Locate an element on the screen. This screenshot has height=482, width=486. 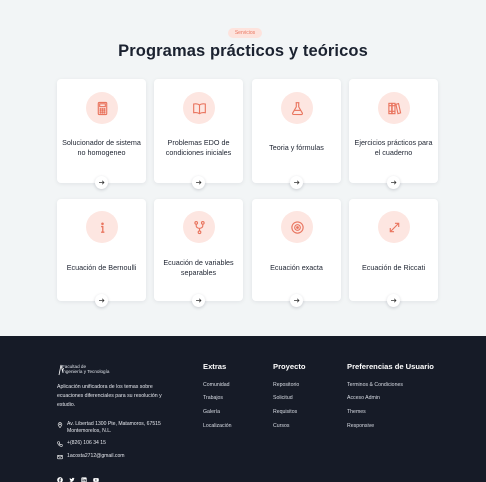
footer-col-title-proyecto: Proyecto is located at coordinates (289, 366).